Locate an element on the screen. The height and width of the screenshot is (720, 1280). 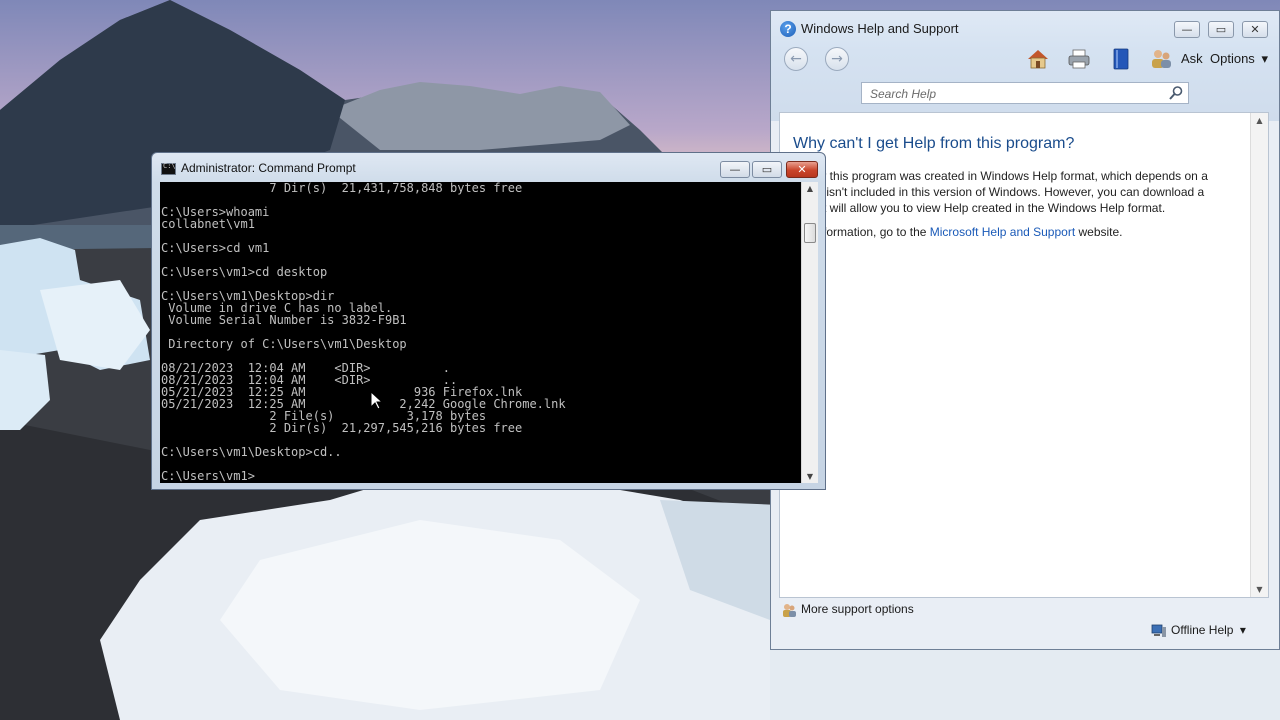
mouse-pointer-icon is located at coordinates (377, 401).